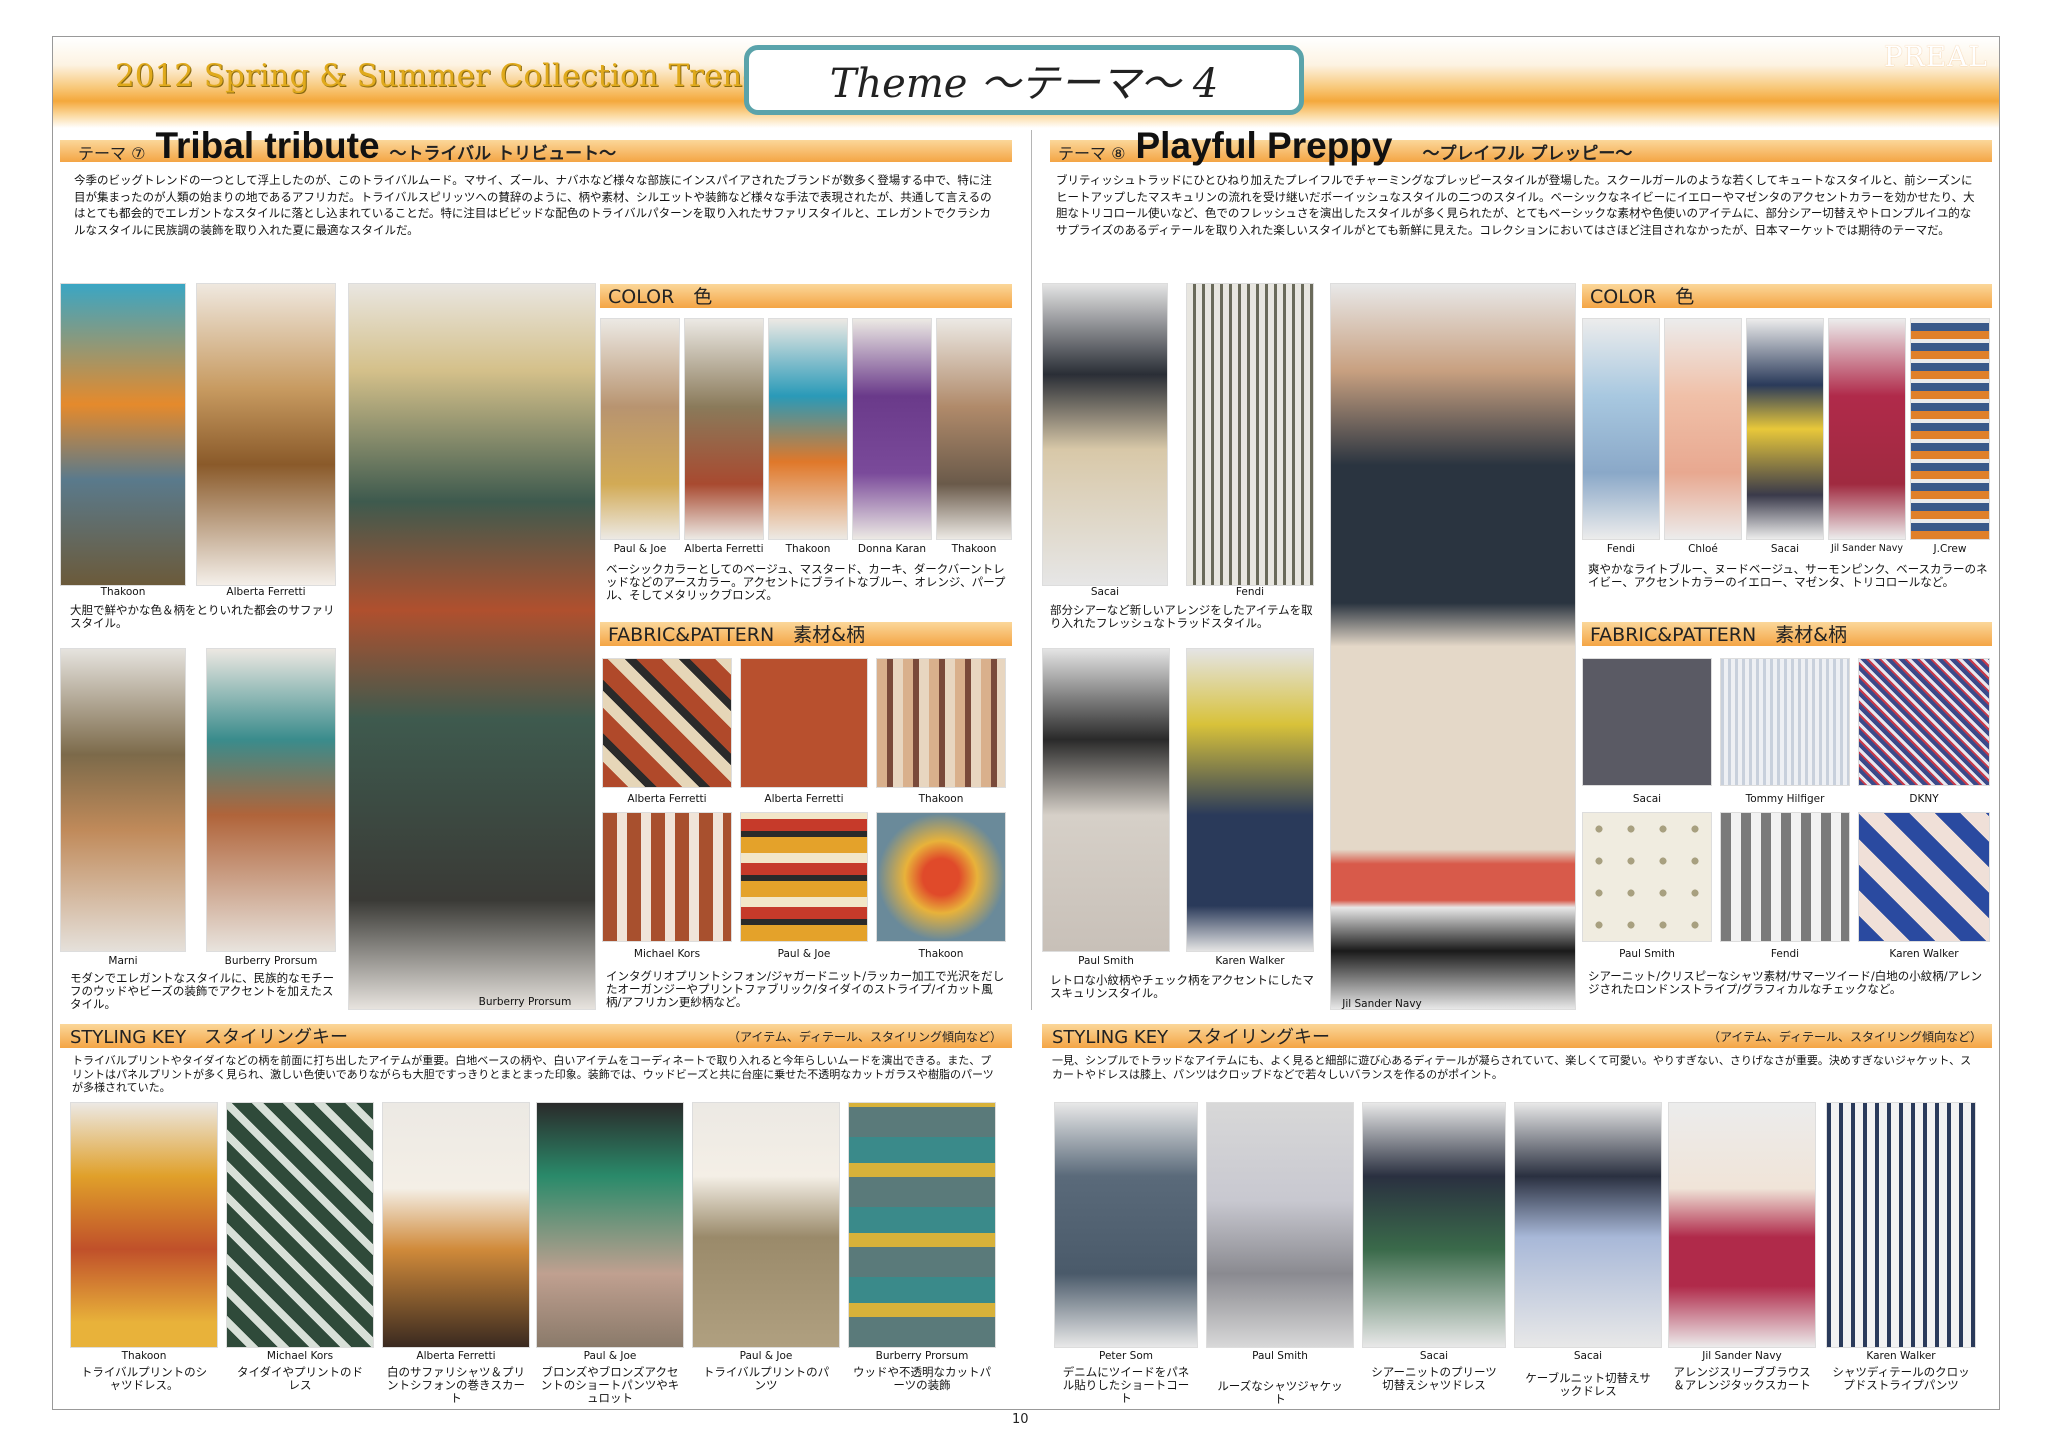 Image resolution: width=2048 pixels, height=1448 pixels. I want to click on look-caption: Marni, so click(123, 961).